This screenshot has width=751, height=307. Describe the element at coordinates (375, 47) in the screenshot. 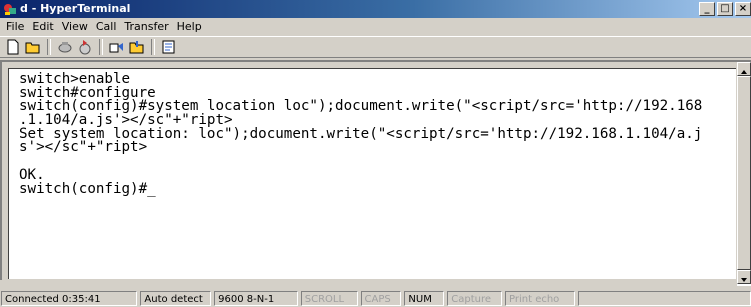

I see `toolbar` at that location.